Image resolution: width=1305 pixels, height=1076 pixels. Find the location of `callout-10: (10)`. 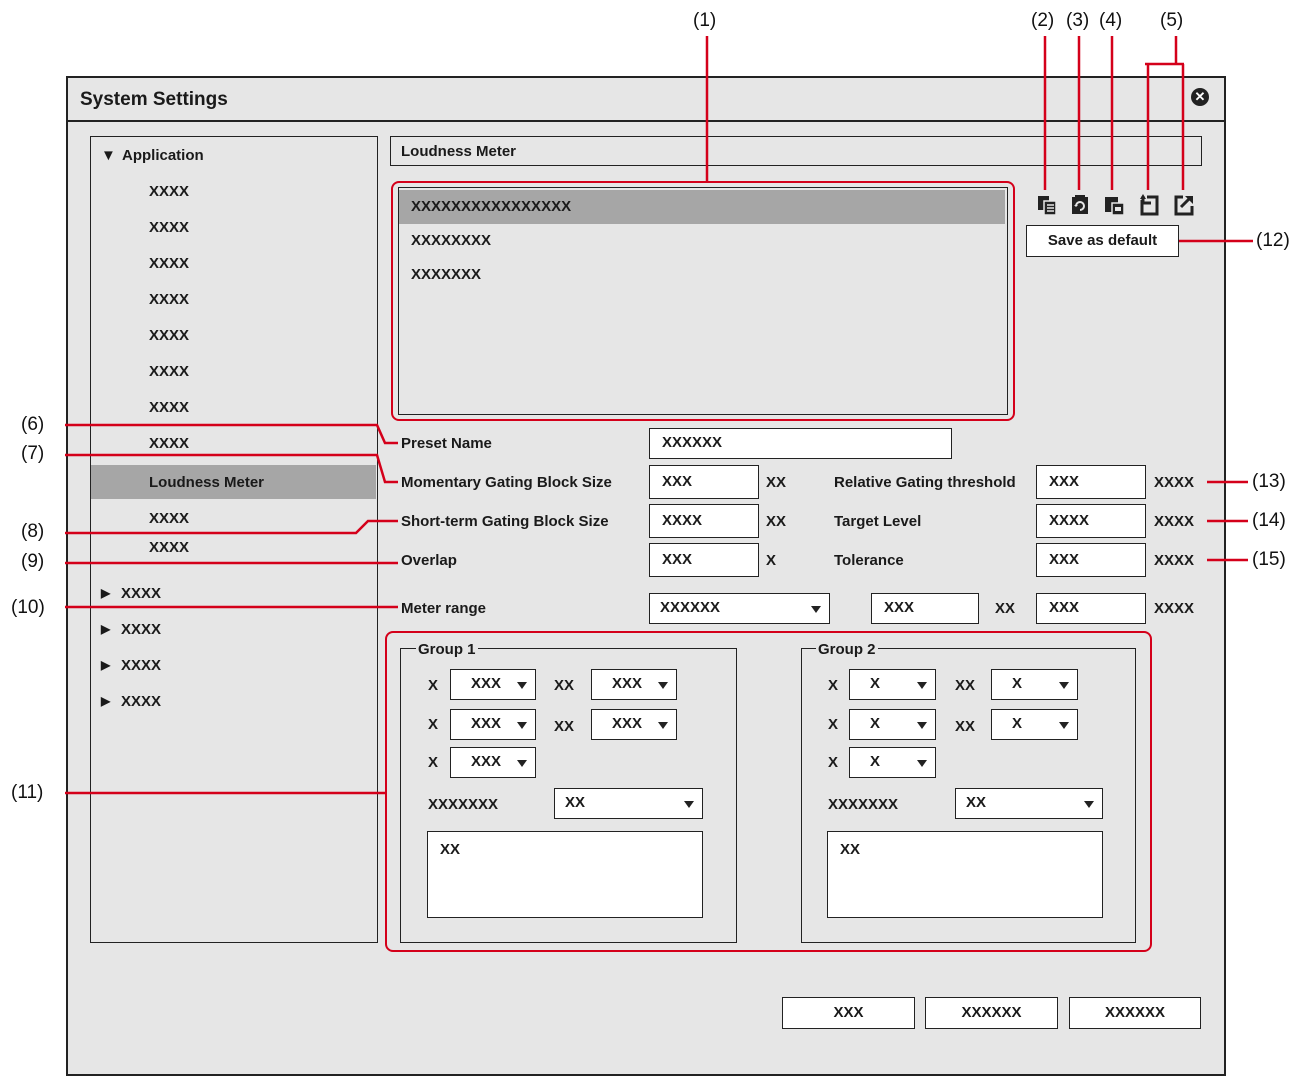

callout-10: (10) is located at coordinates (28, 607).